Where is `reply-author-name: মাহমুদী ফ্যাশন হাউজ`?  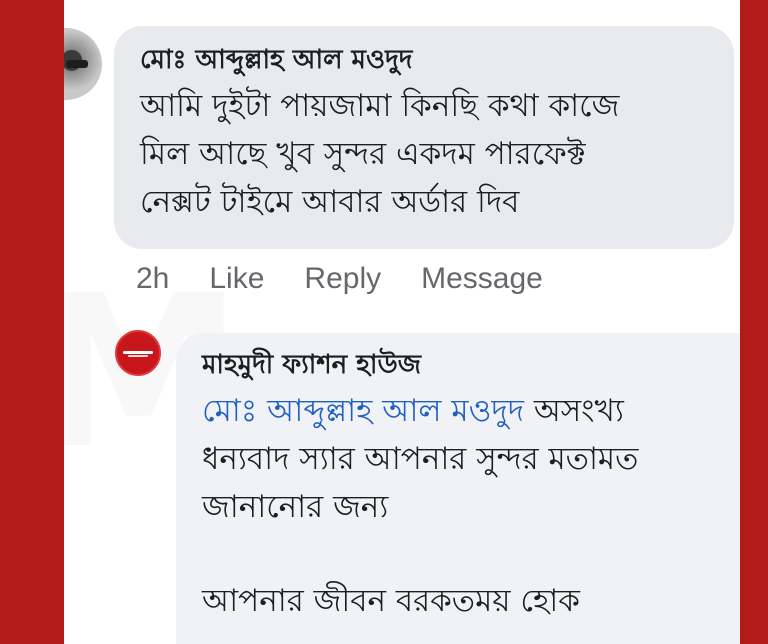 reply-author-name: মাহমুদী ফ্যাশন হাউজ is located at coordinates (471, 365).